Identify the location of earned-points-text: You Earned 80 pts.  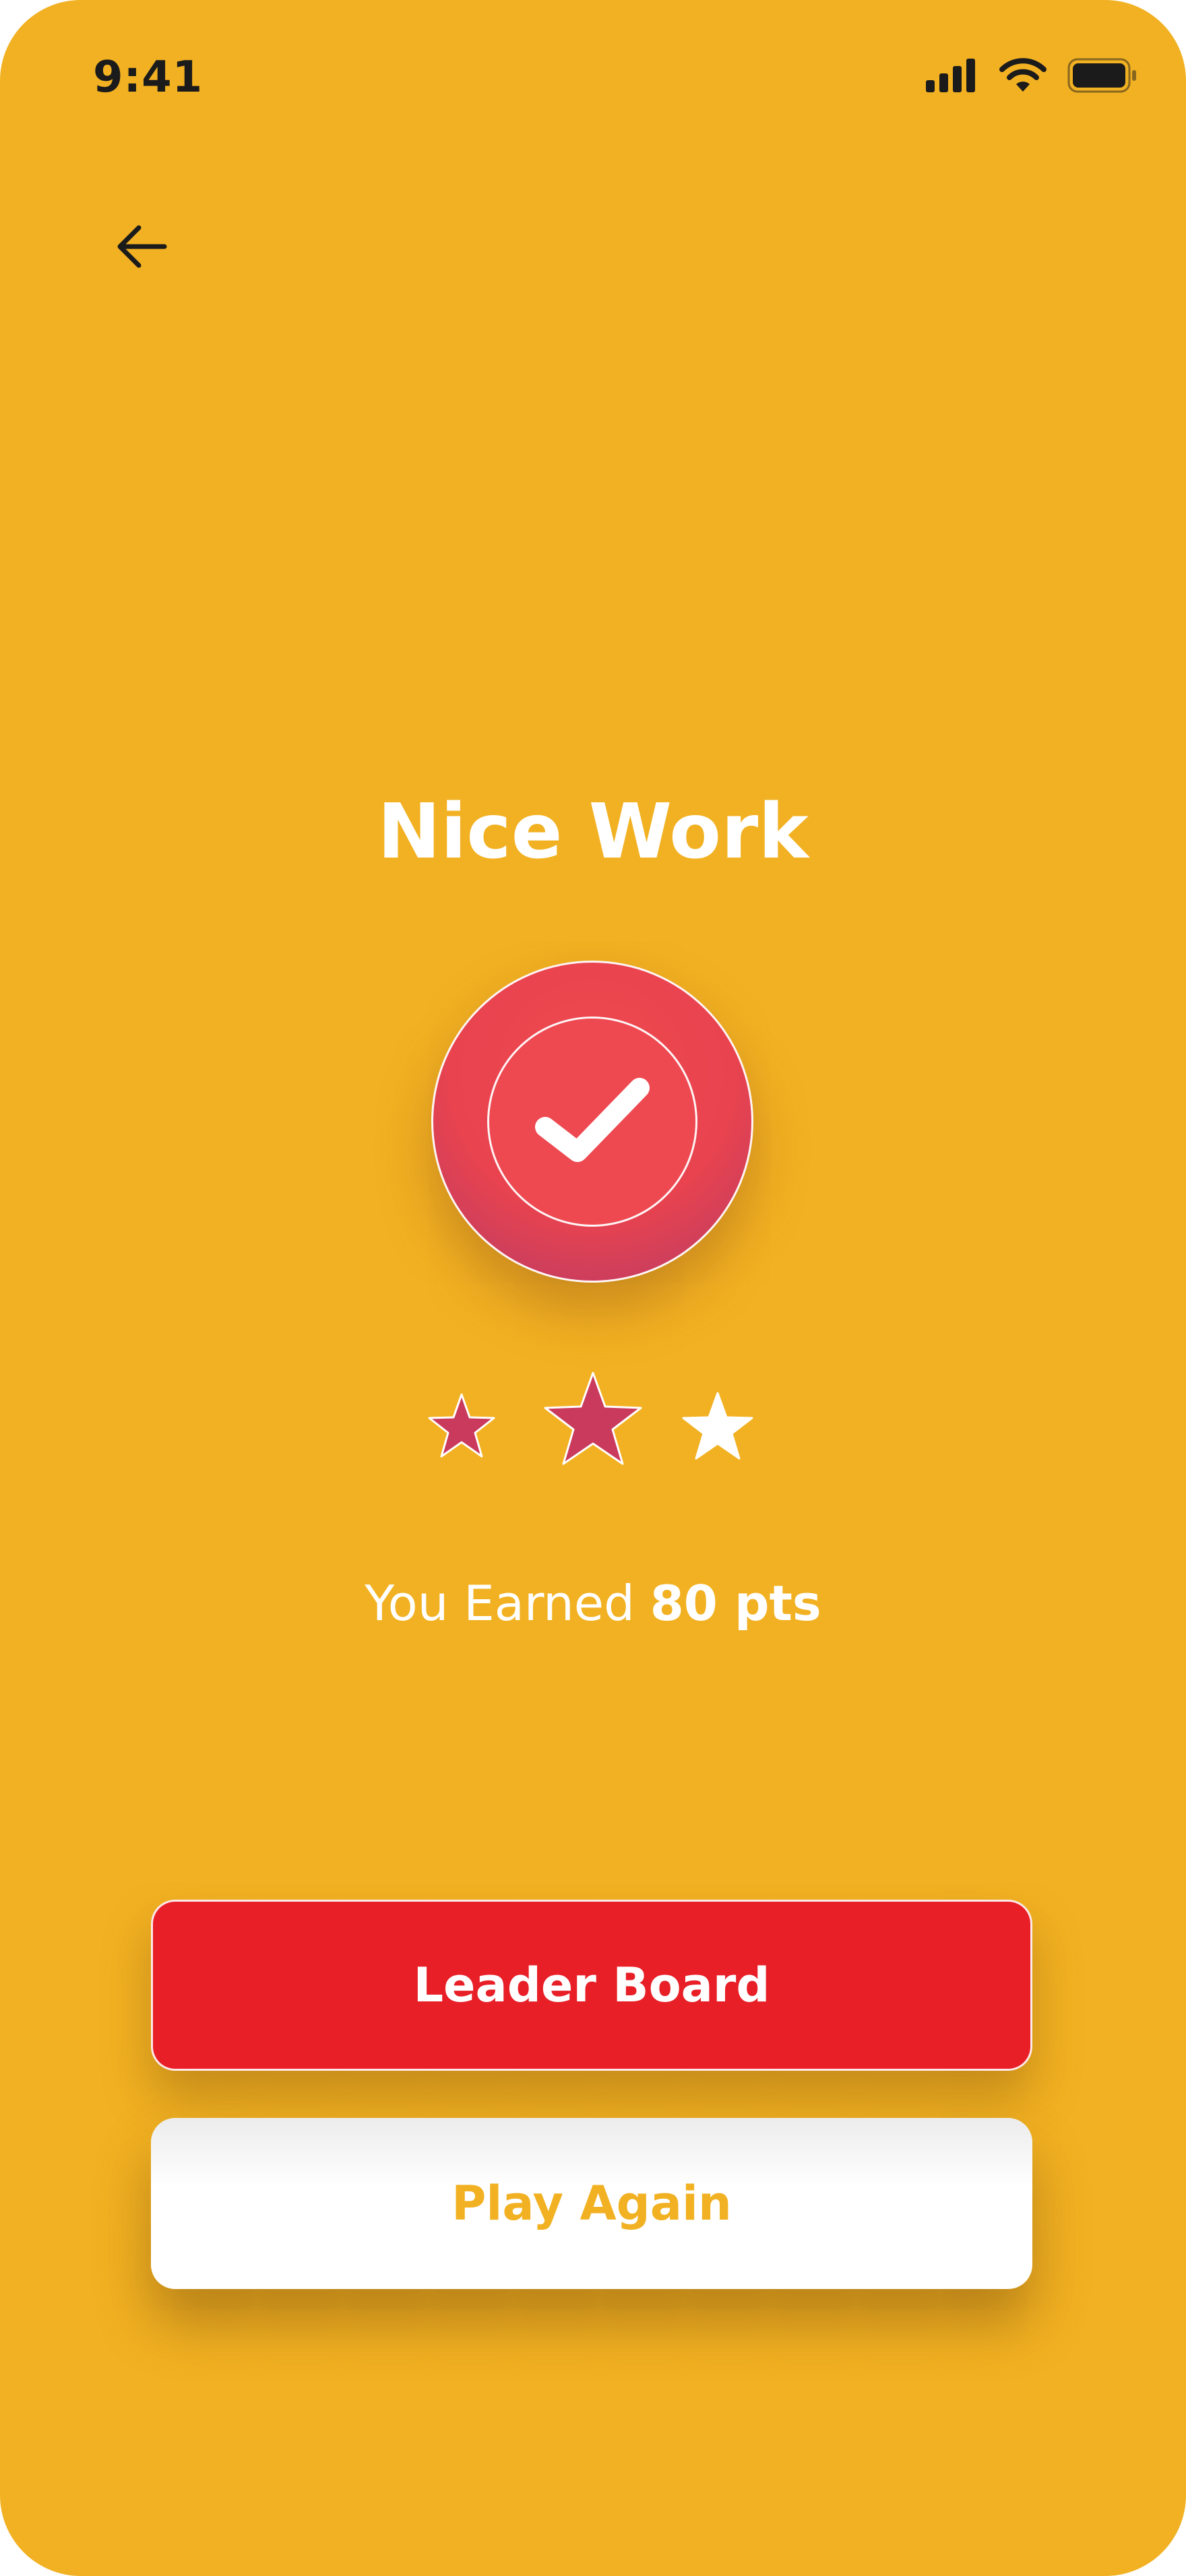
(593, 1604).